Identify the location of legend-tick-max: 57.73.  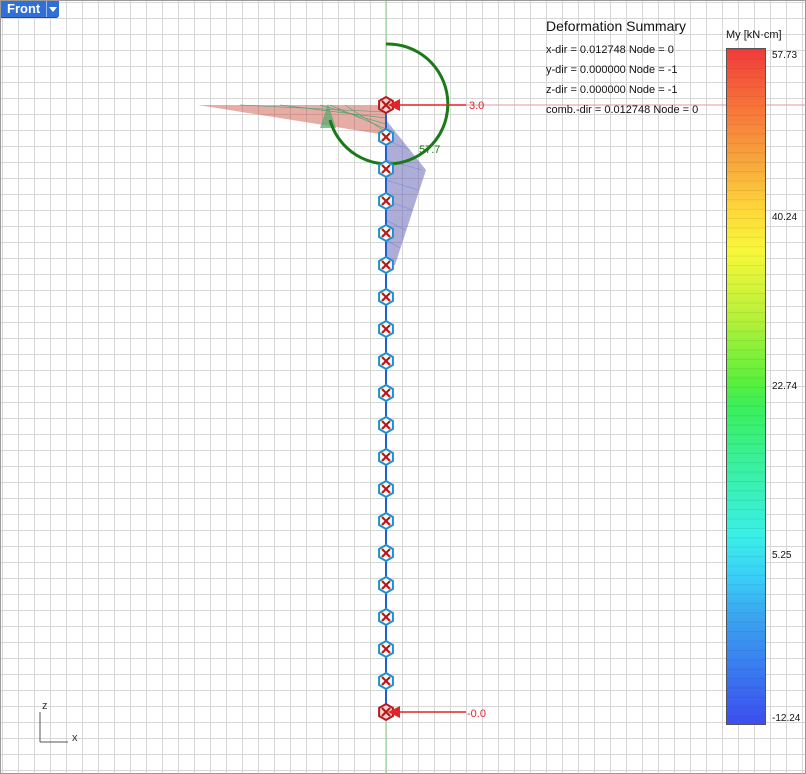
(785, 55).